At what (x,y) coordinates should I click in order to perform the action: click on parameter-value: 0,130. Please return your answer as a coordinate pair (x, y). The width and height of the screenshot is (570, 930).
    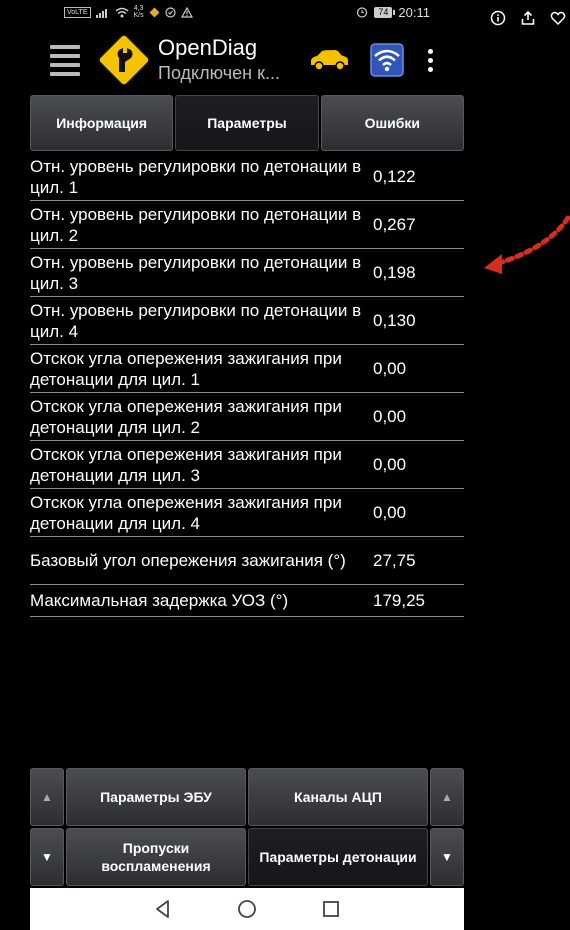
    Looking at the image, I should click on (394, 320).